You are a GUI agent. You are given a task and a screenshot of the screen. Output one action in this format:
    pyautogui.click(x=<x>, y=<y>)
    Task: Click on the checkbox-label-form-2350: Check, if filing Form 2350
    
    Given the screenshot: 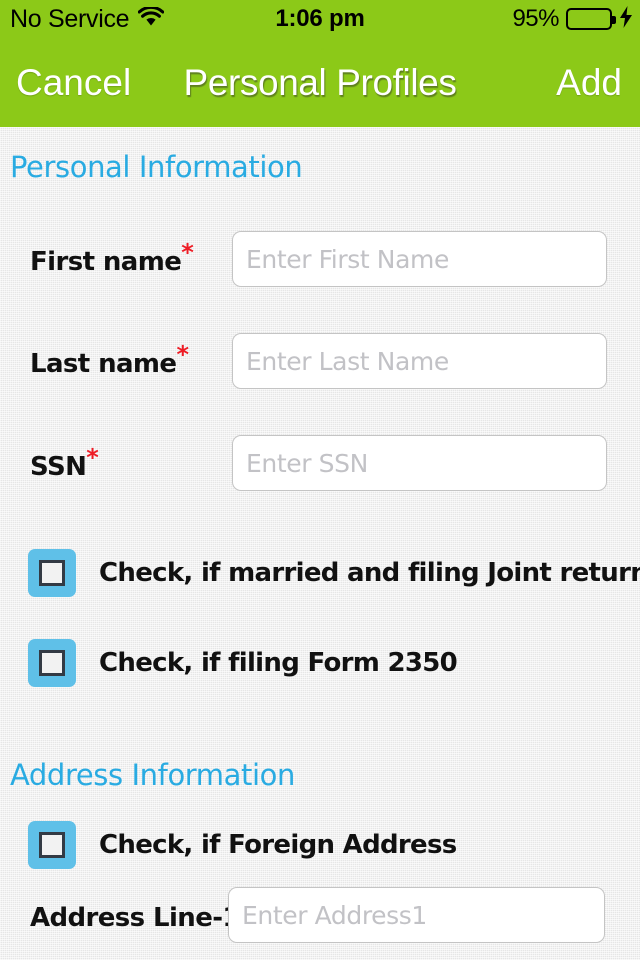 What is the action you would take?
    pyautogui.click(x=278, y=663)
    